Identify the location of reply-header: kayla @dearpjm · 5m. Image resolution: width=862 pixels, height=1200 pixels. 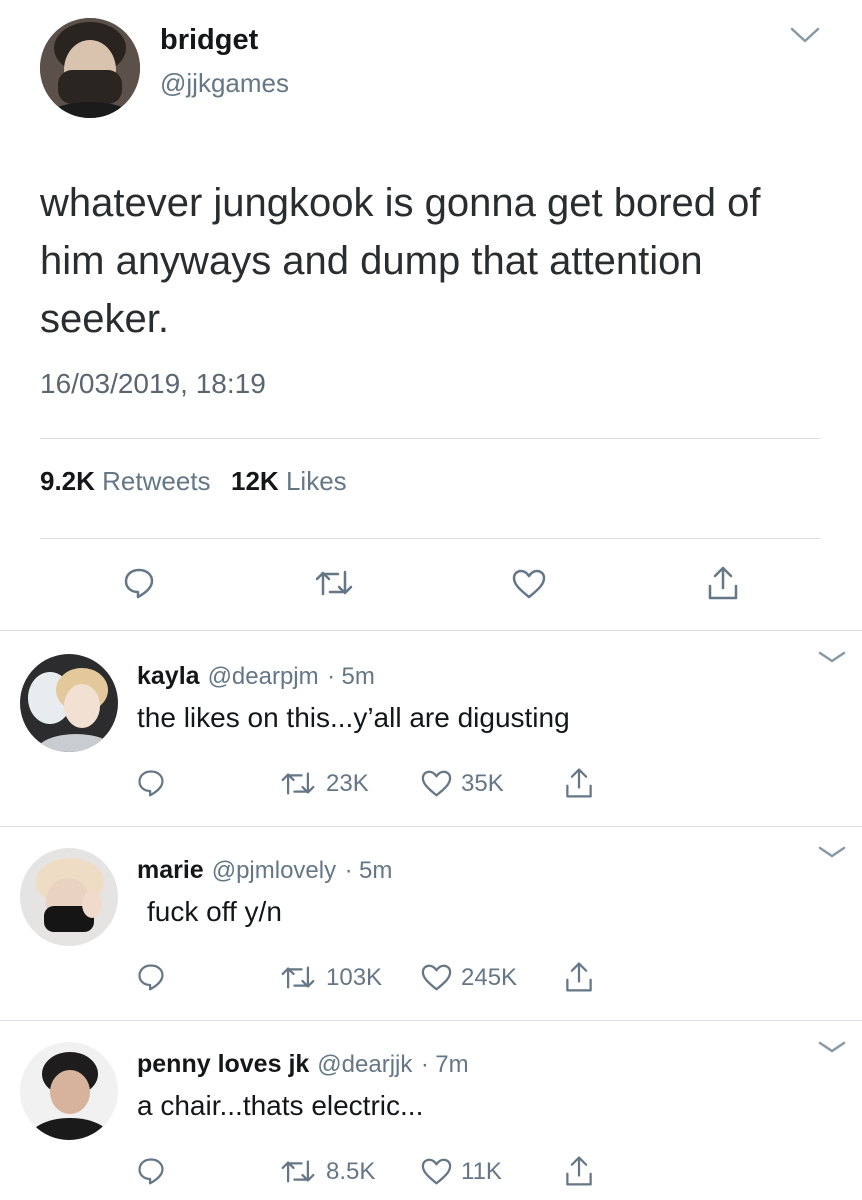
(256, 676).